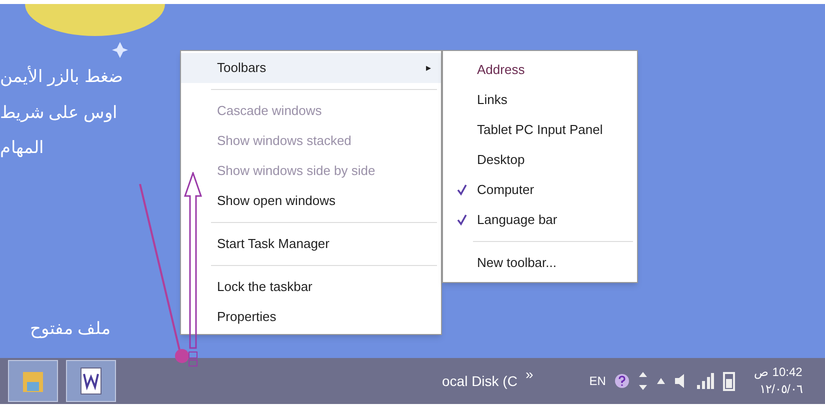  I want to click on menu-item: Language bar, so click(540, 220).